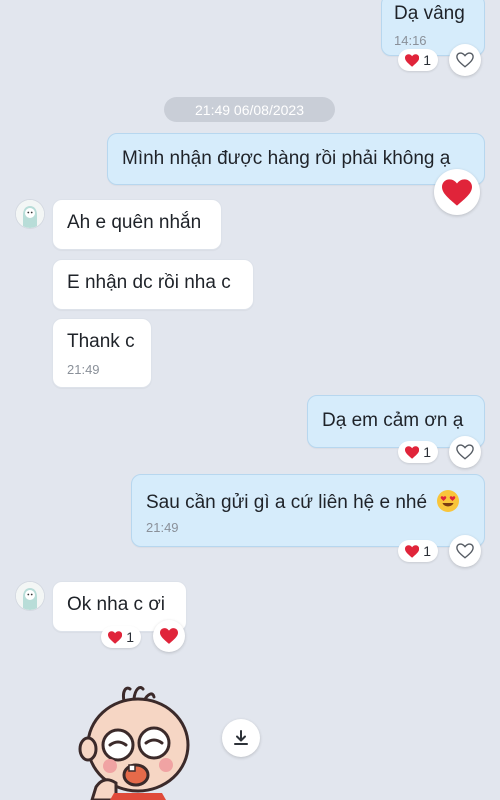 This screenshot has height=800, width=500. Describe the element at coordinates (286, 158) in the screenshot. I see `message-text: Mình nhận được hàng rồi phải không ạ` at that location.